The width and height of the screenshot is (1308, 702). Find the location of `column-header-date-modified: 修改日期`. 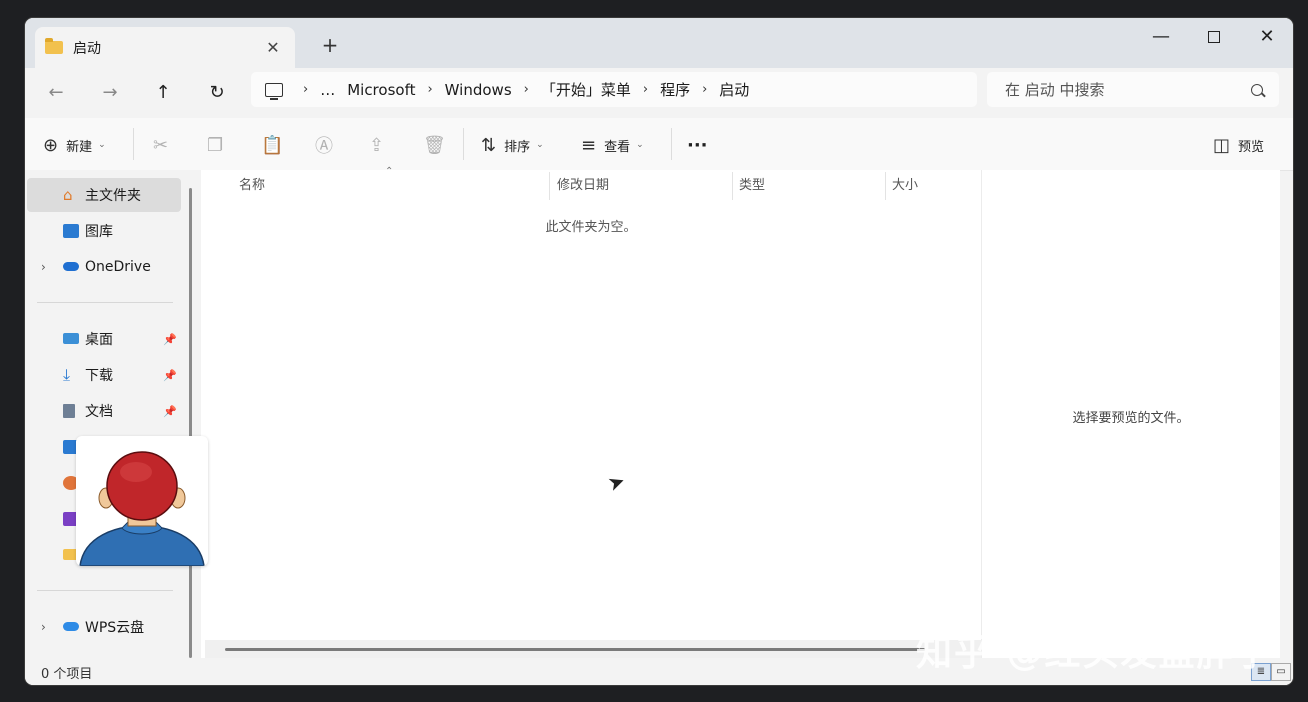

column-header-date-modified: 修改日期 is located at coordinates (583, 186).